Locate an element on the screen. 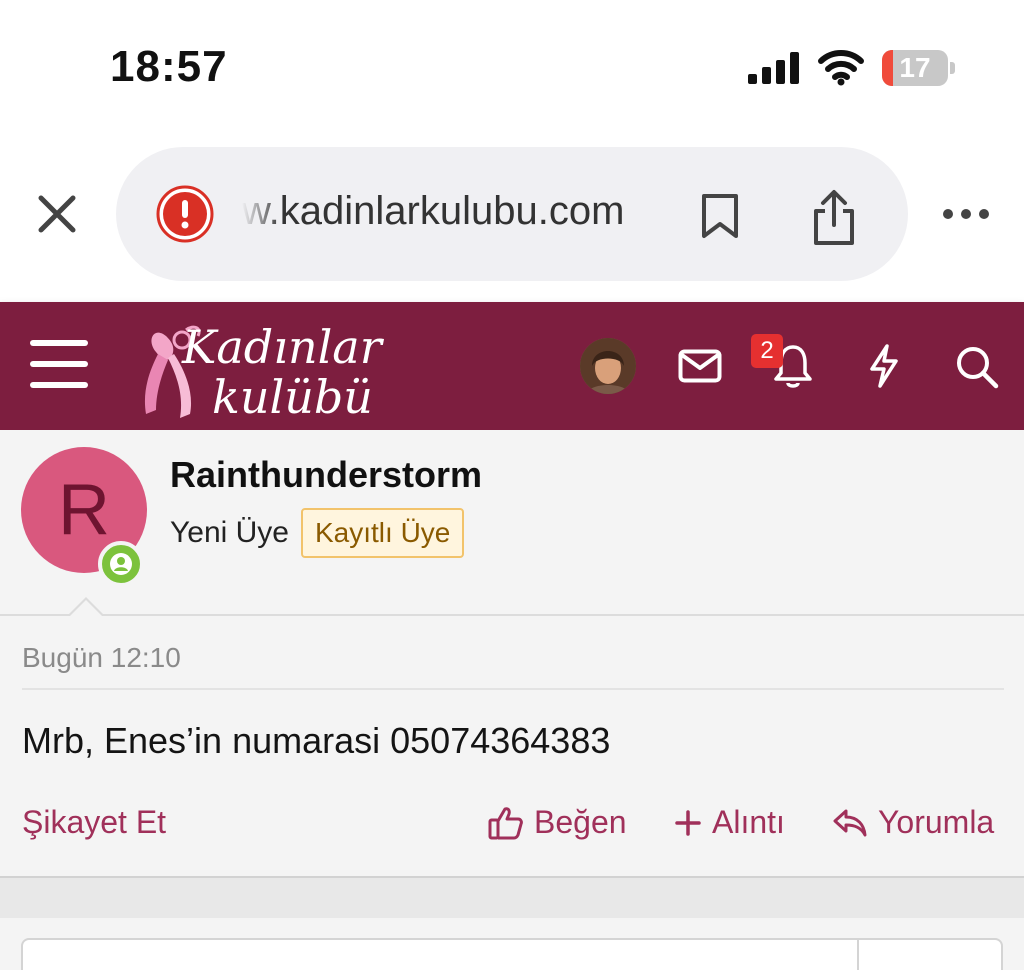 The height and width of the screenshot is (970, 1024). reply-label: Yorumla is located at coordinates (936, 822).